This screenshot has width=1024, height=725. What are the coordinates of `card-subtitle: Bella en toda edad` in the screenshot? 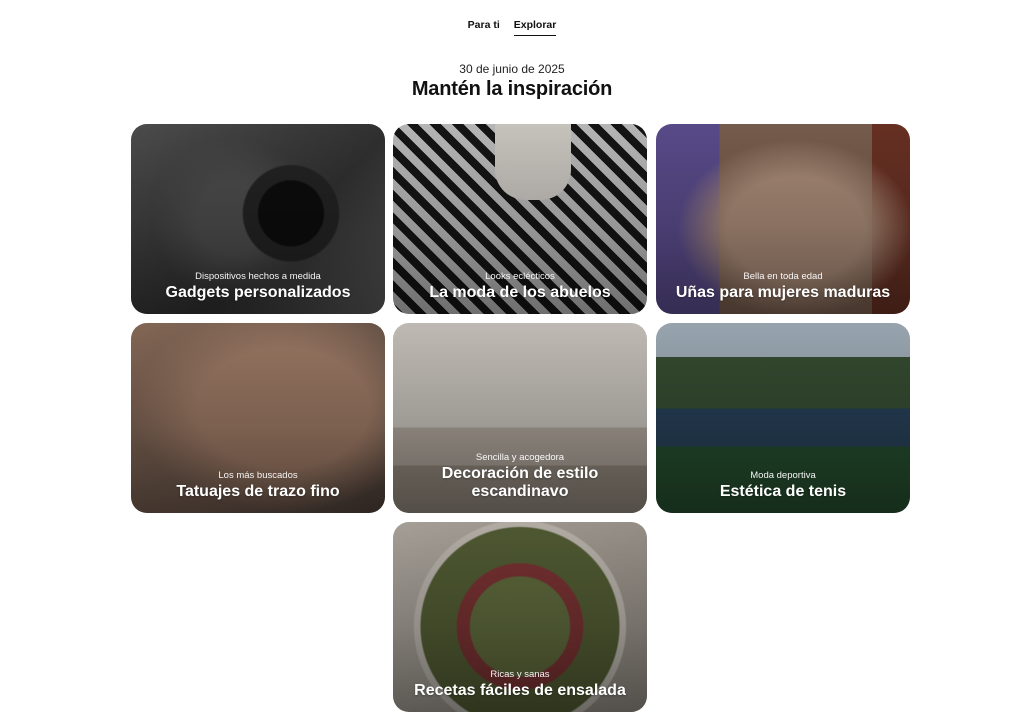 It's located at (783, 276).